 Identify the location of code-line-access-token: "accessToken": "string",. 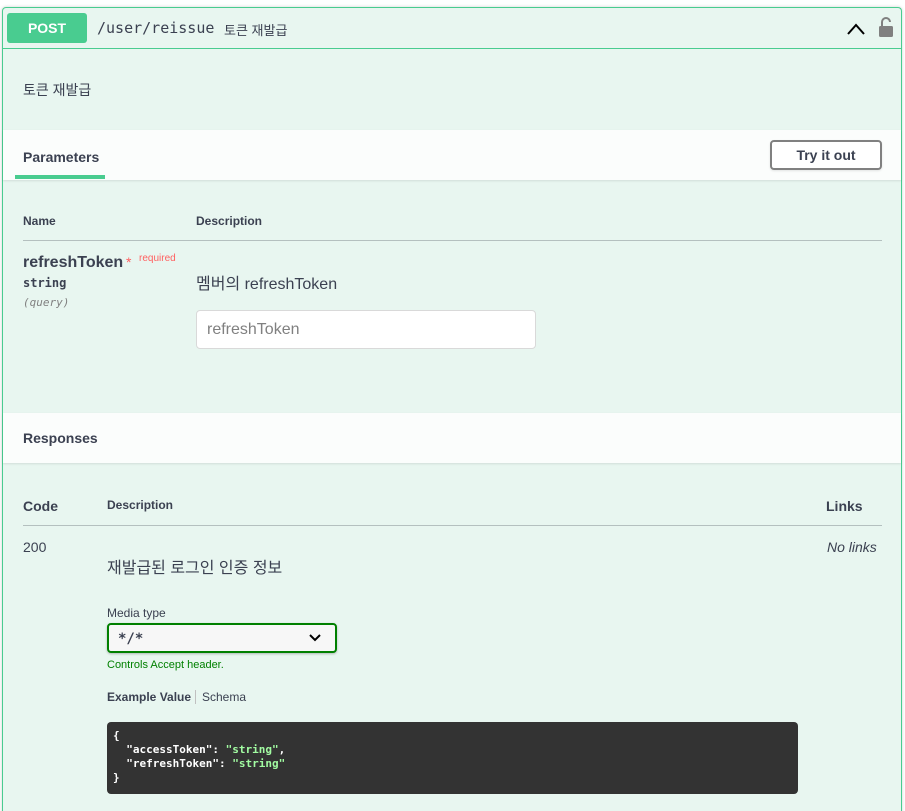
(452, 750).